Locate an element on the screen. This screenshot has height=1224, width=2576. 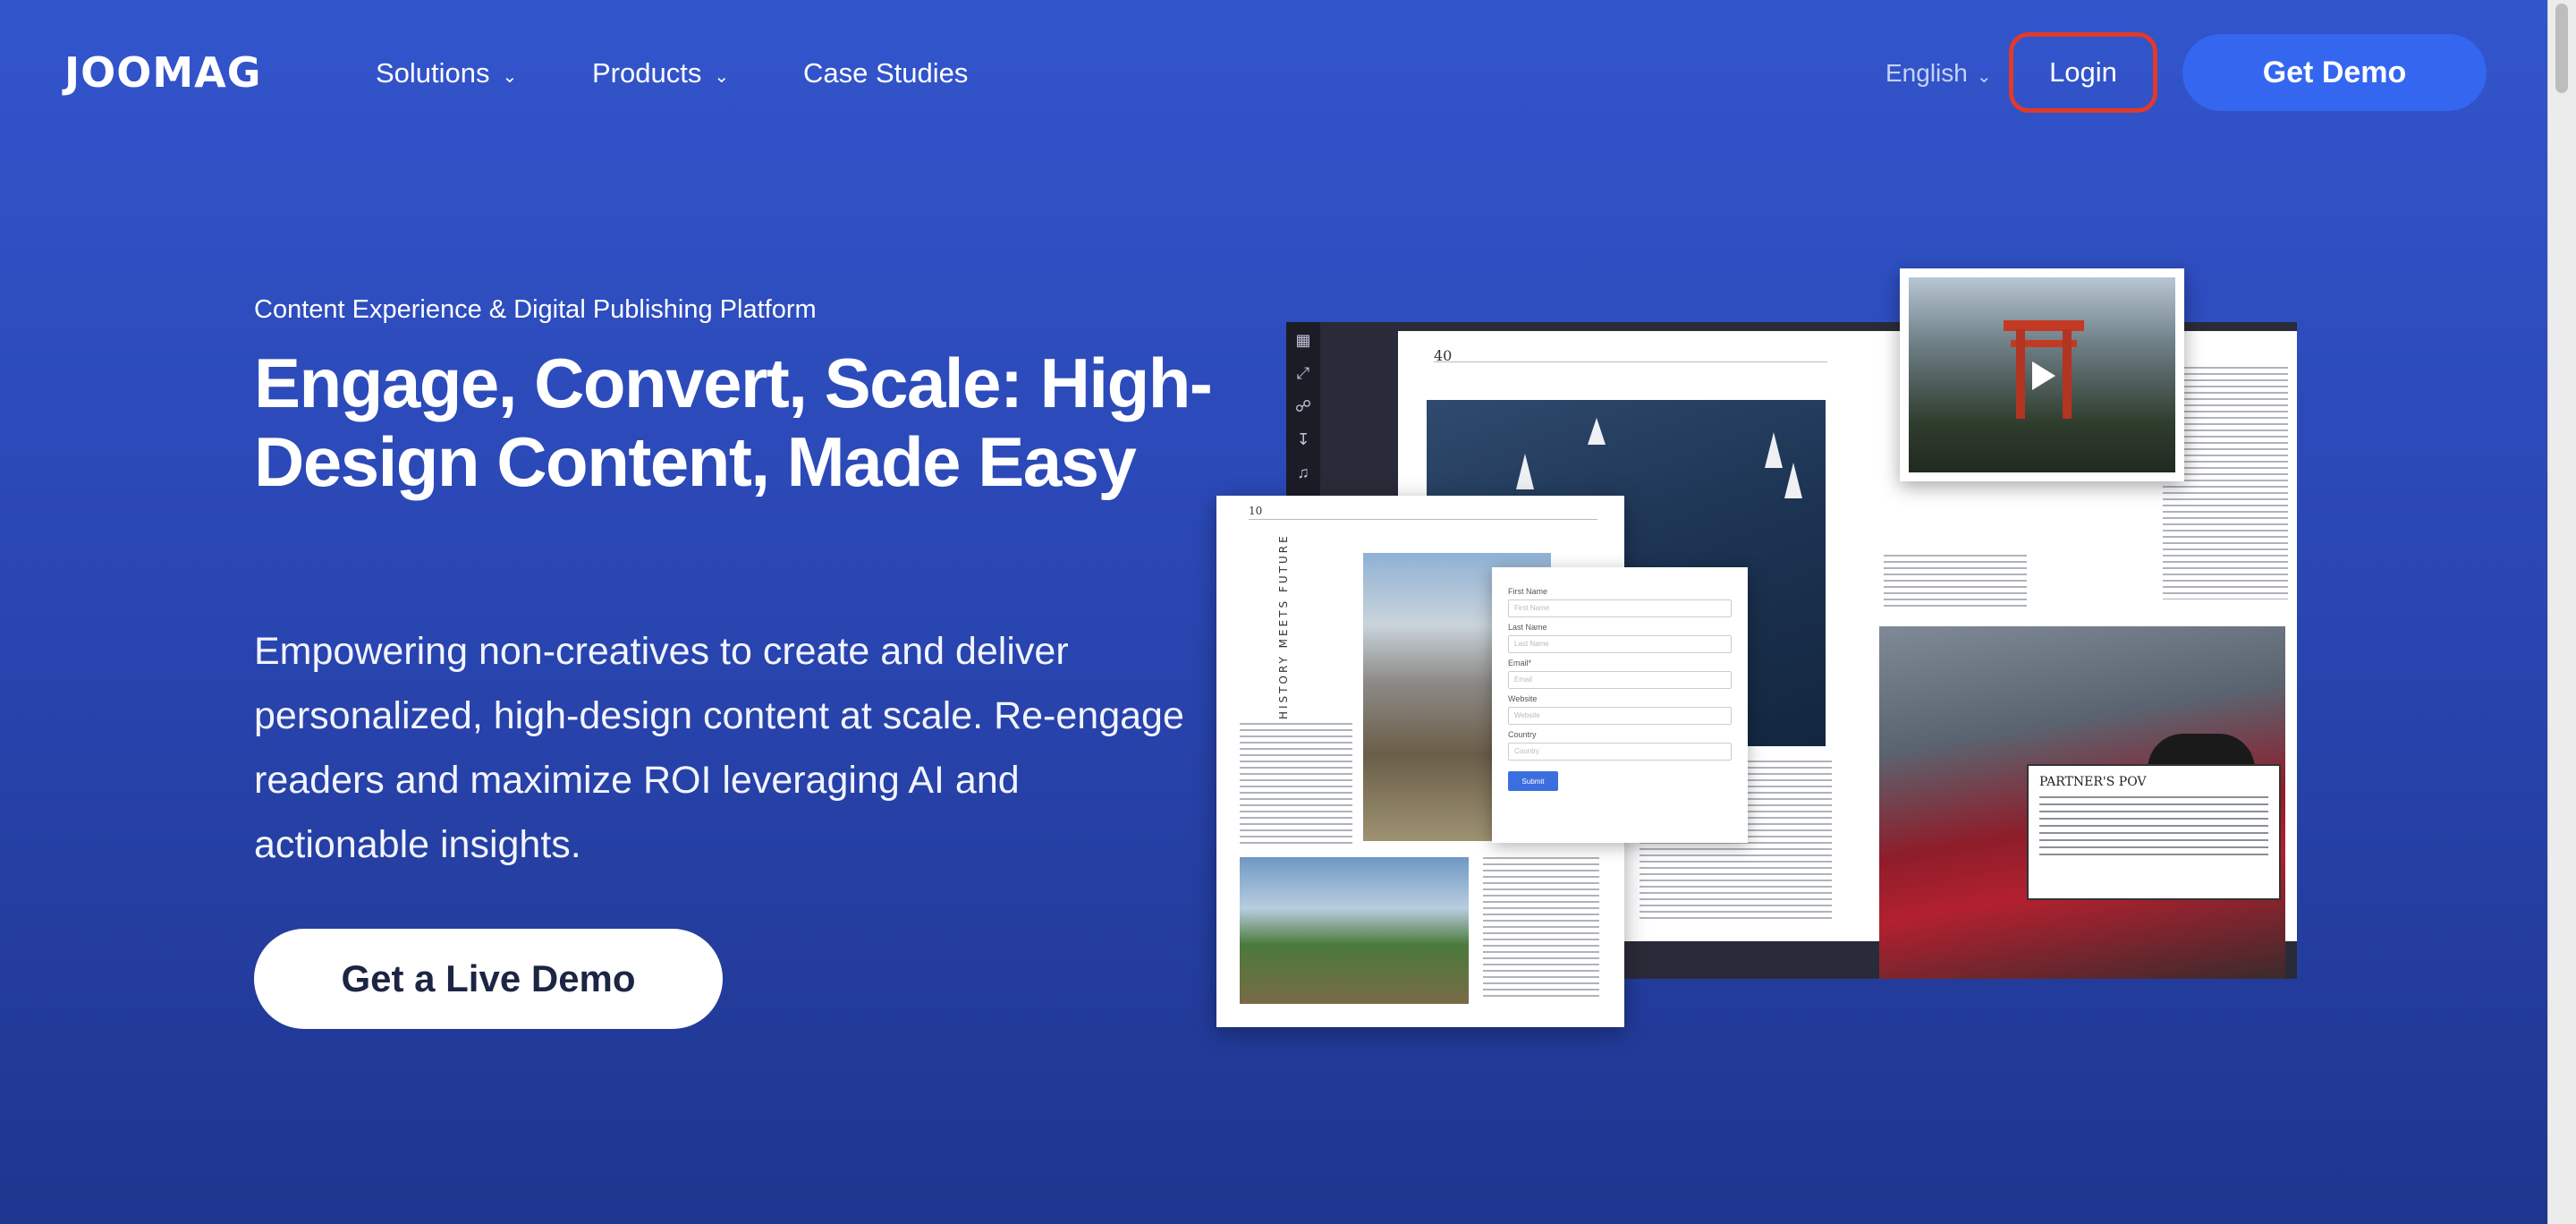
form-label: Country is located at coordinates (1522, 734).